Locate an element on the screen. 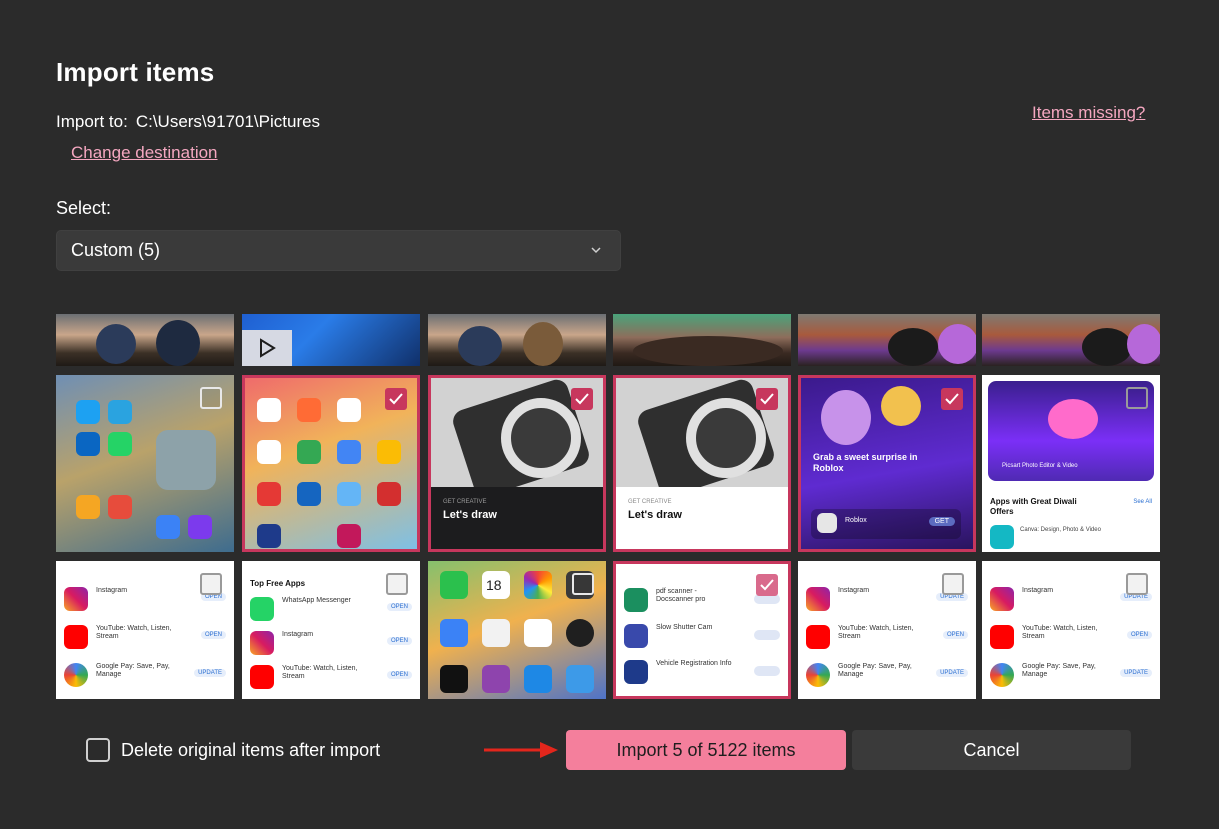 The width and height of the screenshot is (1219, 829). video-play-overlay is located at coordinates (267, 348).